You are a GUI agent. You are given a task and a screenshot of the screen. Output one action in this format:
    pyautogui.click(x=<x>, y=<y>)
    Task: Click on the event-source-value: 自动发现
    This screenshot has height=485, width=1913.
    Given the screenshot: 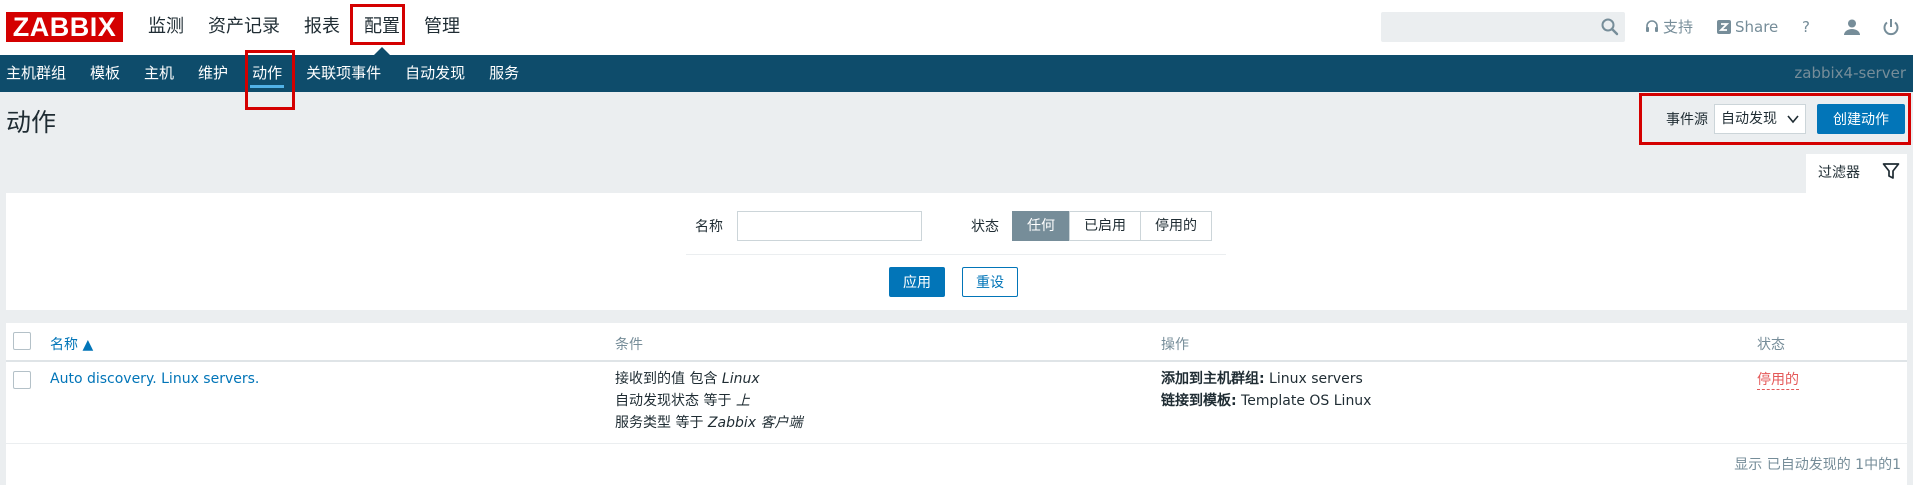 What is the action you would take?
    pyautogui.click(x=1749, y=119)
    